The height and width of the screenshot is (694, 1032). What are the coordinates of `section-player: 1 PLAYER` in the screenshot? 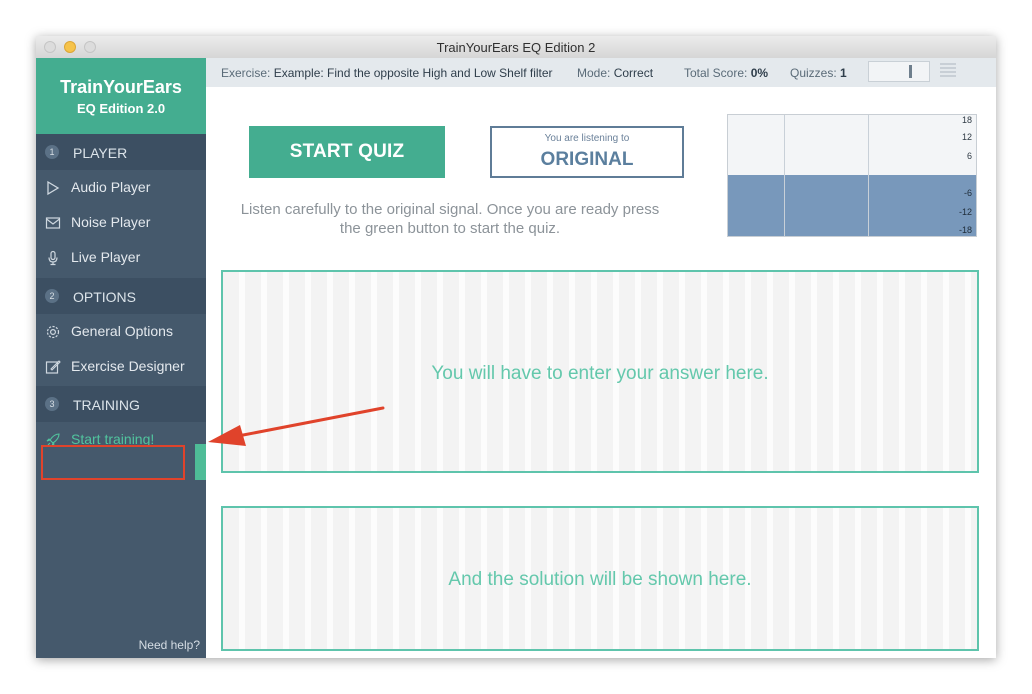 It's located at (121, 152).